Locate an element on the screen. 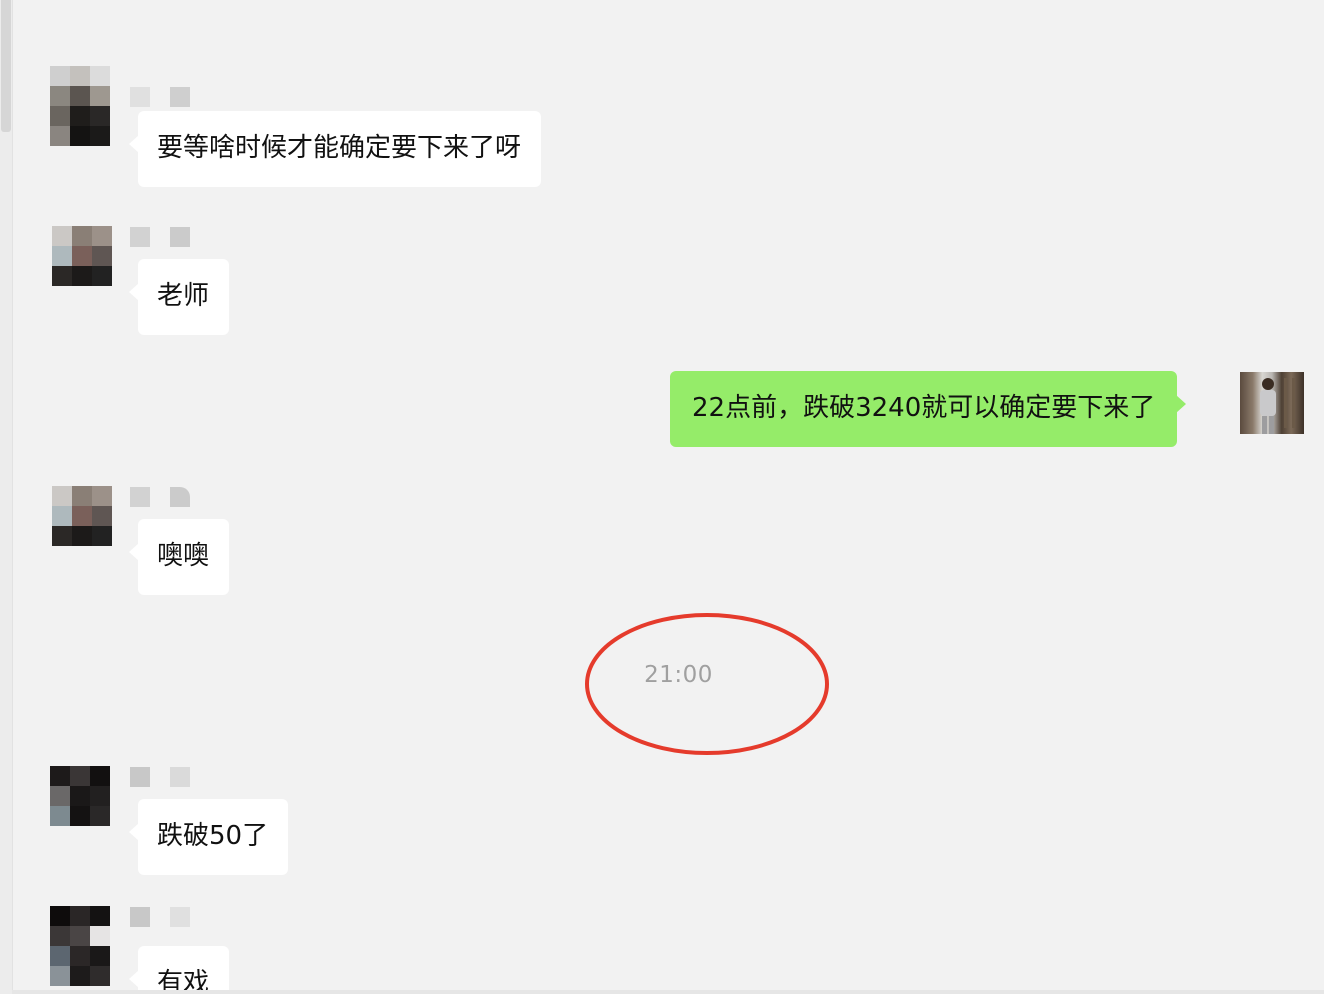 The height and width of the screenshot is (994, 1324). message-bubble: 要等啥时候才能确定要下来了呀 is located at coordinates (335, 149).